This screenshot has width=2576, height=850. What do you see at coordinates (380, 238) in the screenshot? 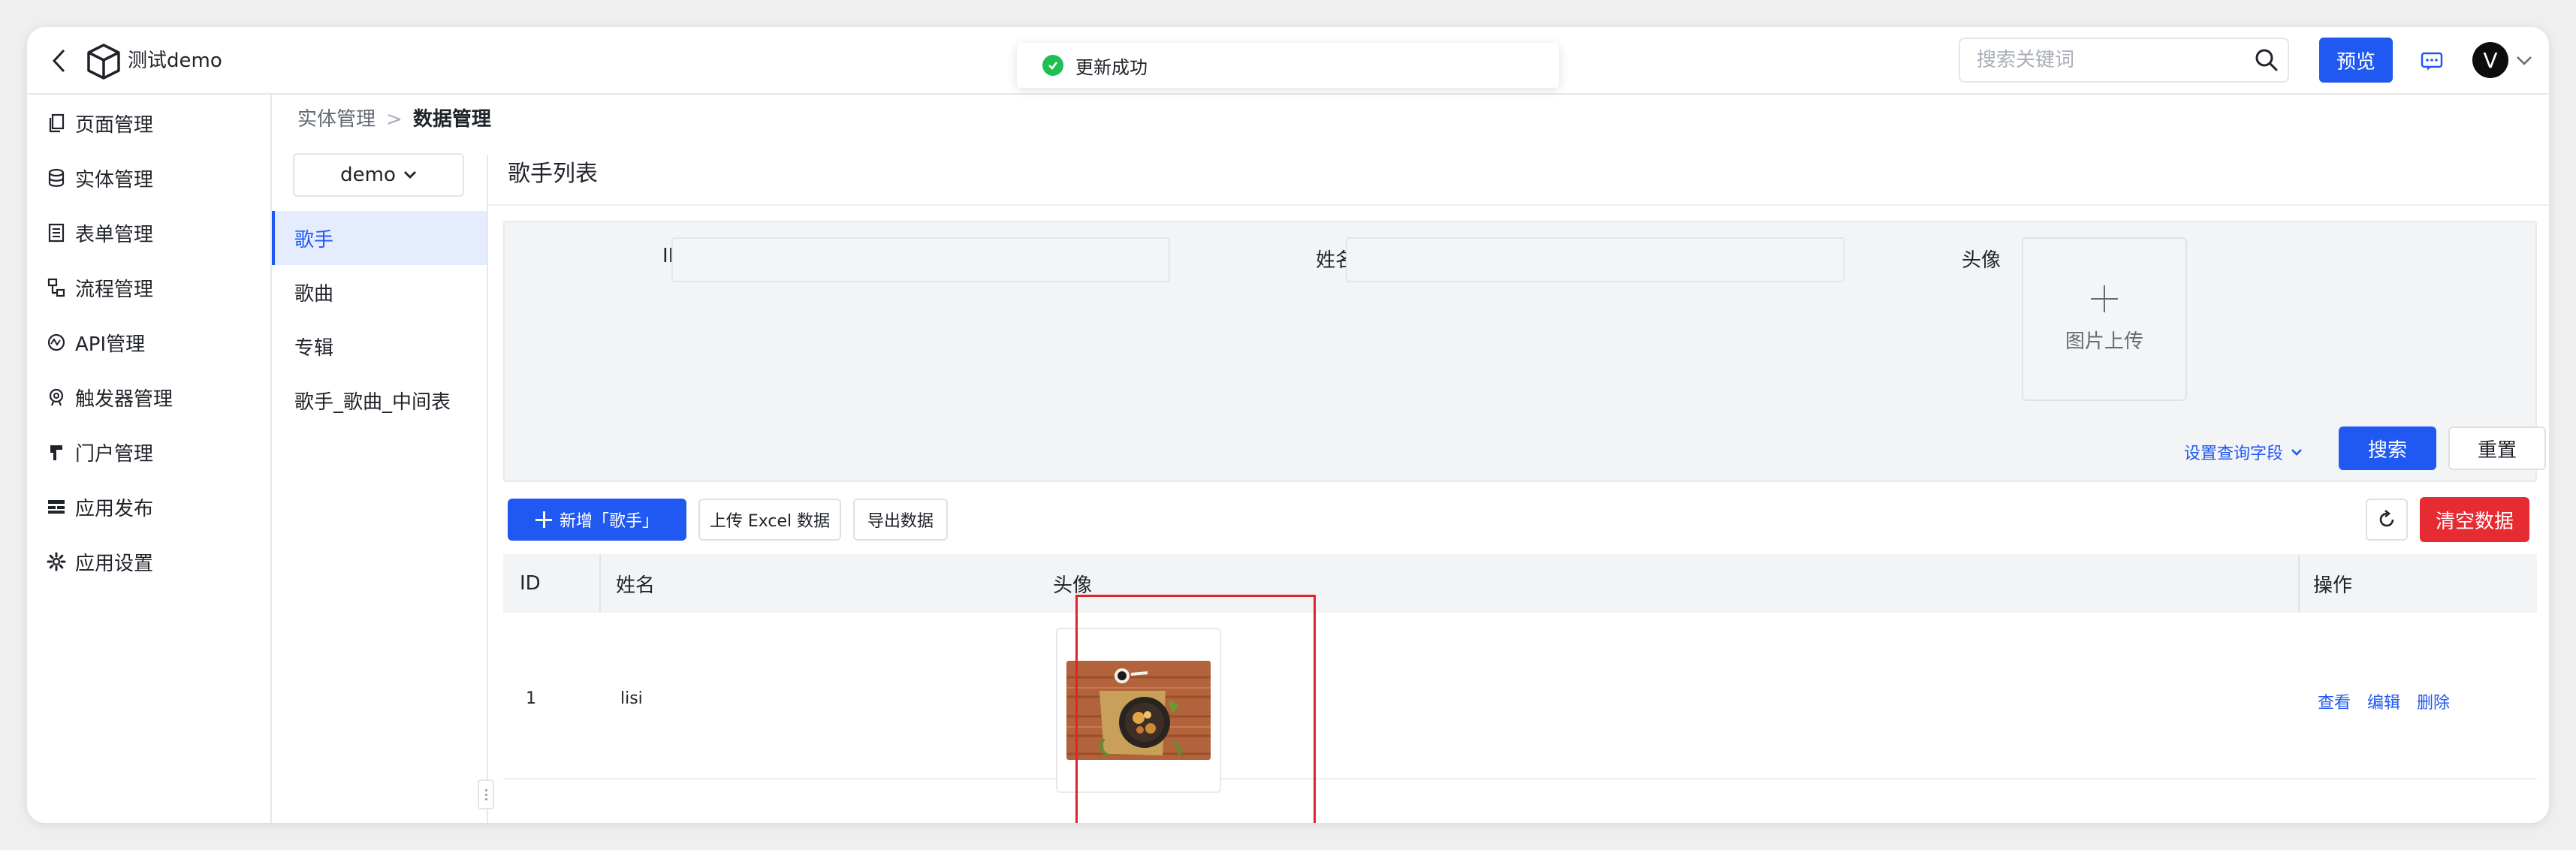
I see `entity-item-singer: 歌手` at bounding box center [380, 238].